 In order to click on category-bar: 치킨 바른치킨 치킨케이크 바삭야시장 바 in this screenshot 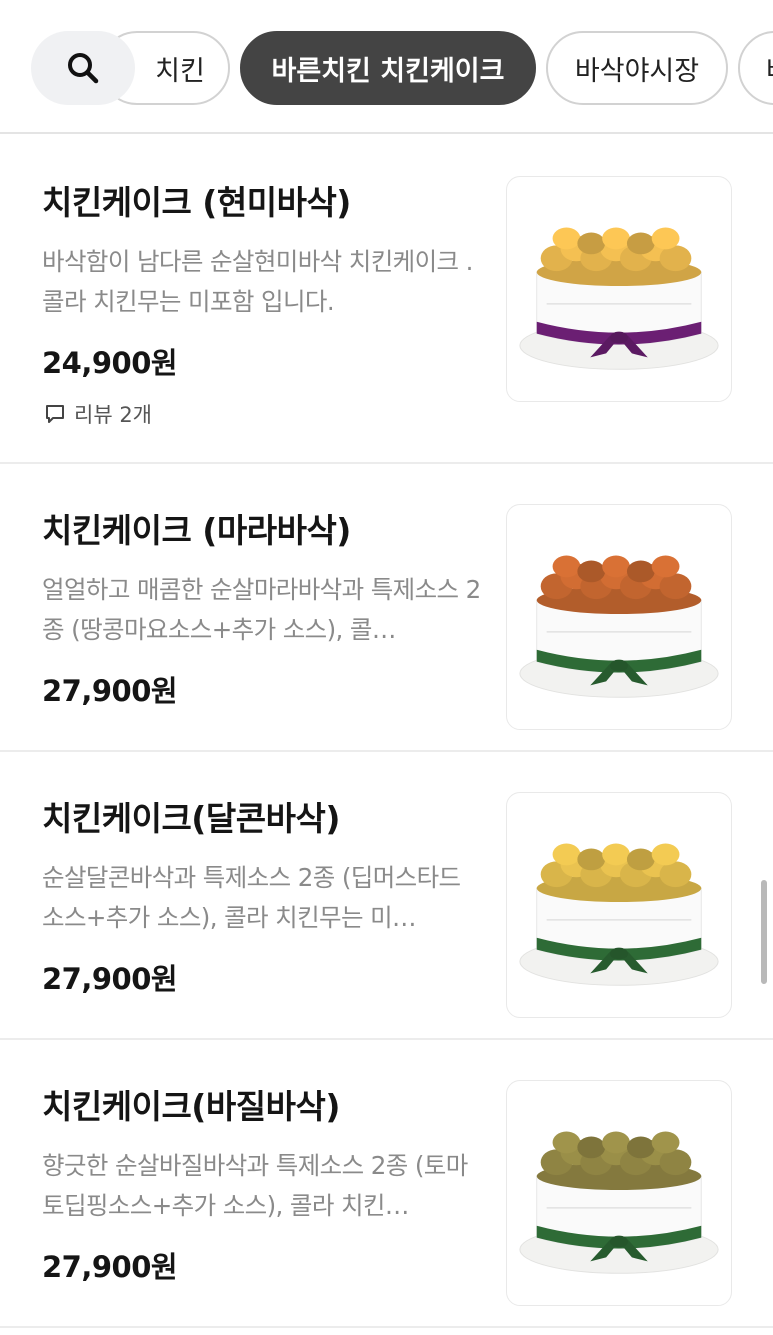, I will do `click(386, 67)`.